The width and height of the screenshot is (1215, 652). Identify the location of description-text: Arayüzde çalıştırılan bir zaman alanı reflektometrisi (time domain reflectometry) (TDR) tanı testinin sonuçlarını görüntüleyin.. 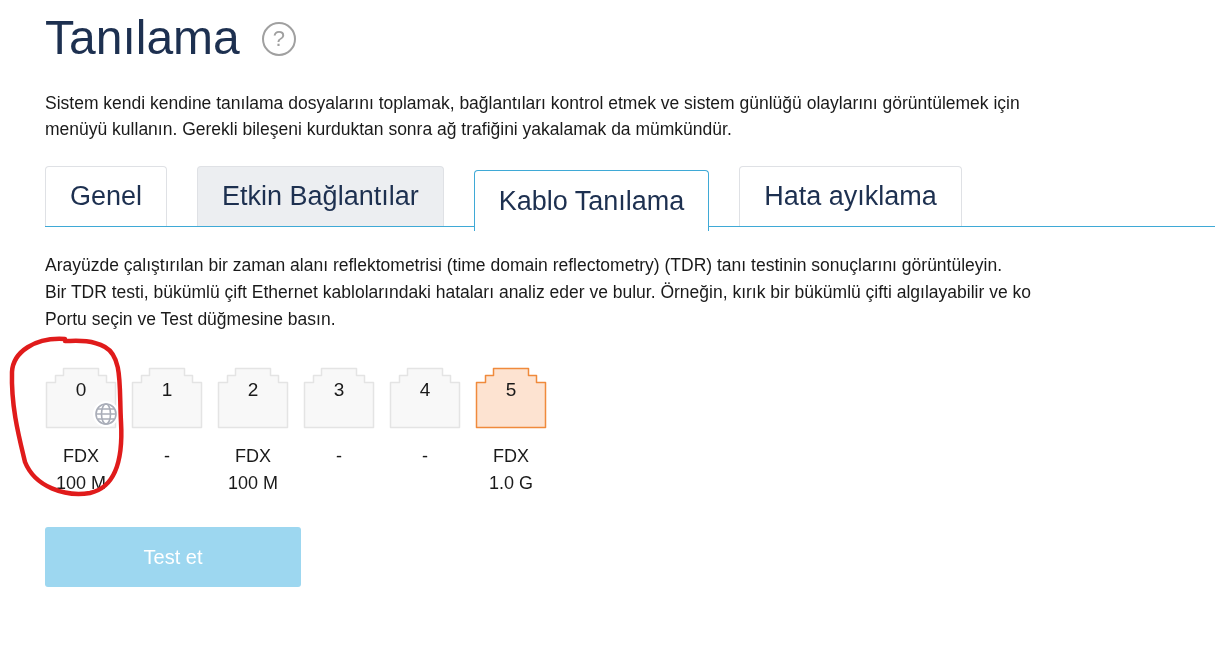
(524, 265).